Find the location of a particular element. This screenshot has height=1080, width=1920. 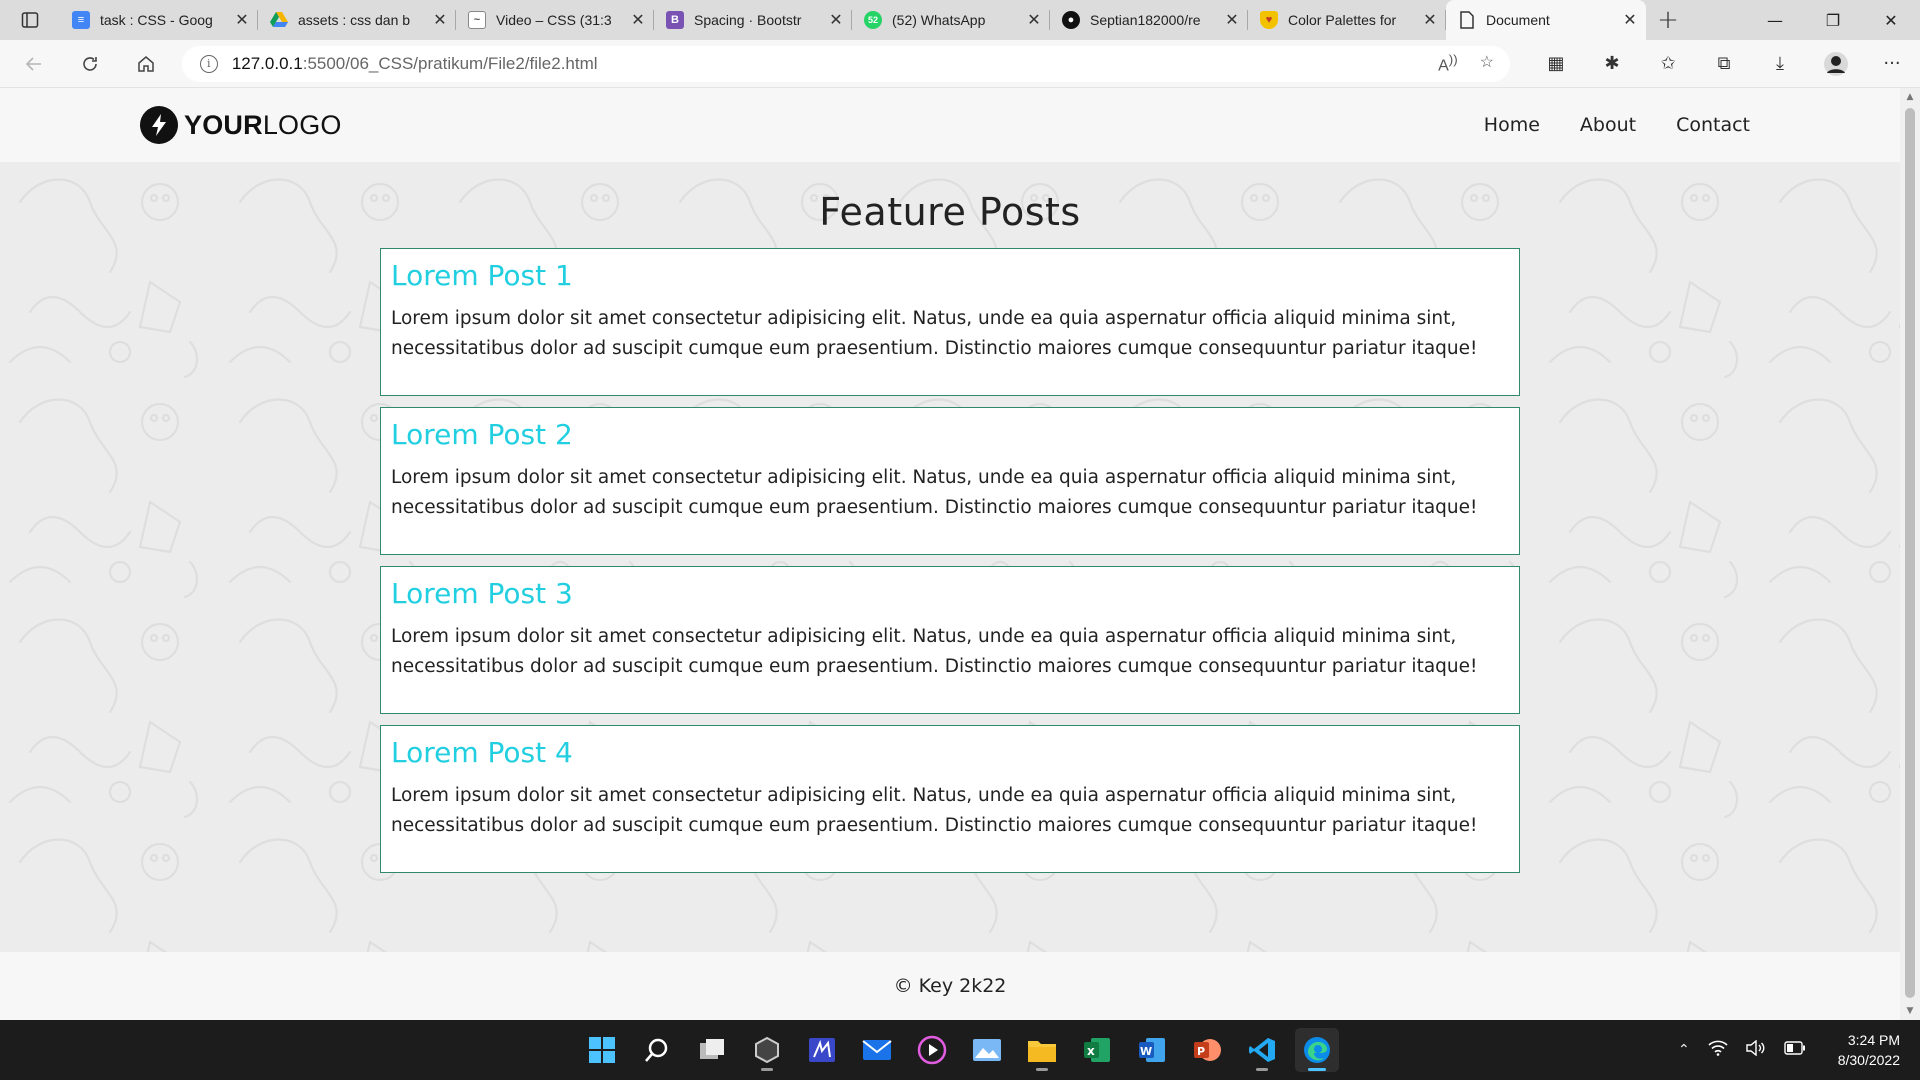

new-tab-button: + is located at coordinates (1668, 20).